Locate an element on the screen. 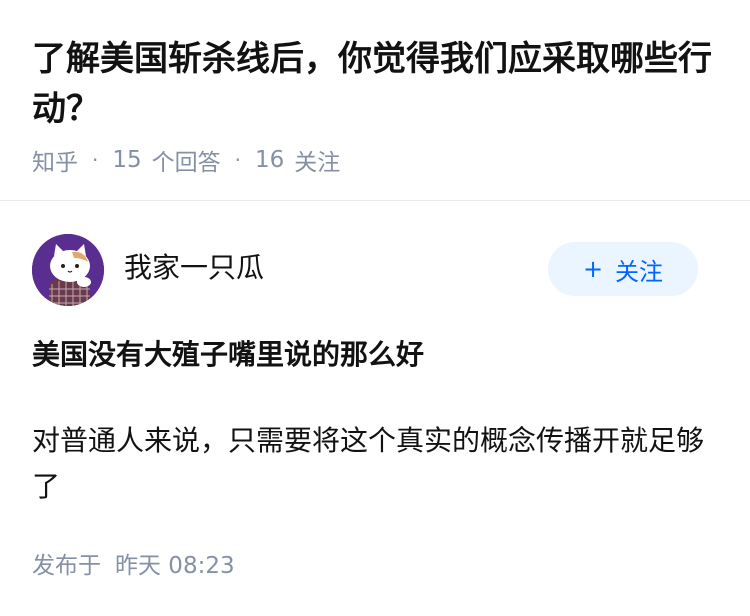  answer-body: 对普通人来说，只需要将这个真实的概念传播开就足够了 is located at coordinates (372, 464).